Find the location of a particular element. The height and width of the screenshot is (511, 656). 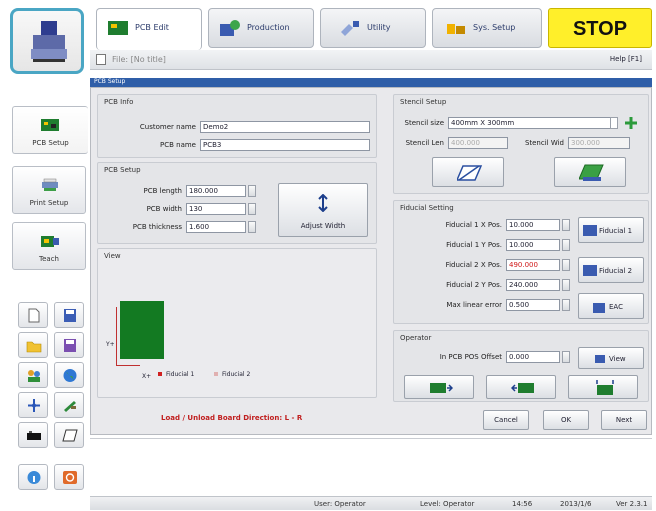

group-title: View is located at coordinates (112, 256).